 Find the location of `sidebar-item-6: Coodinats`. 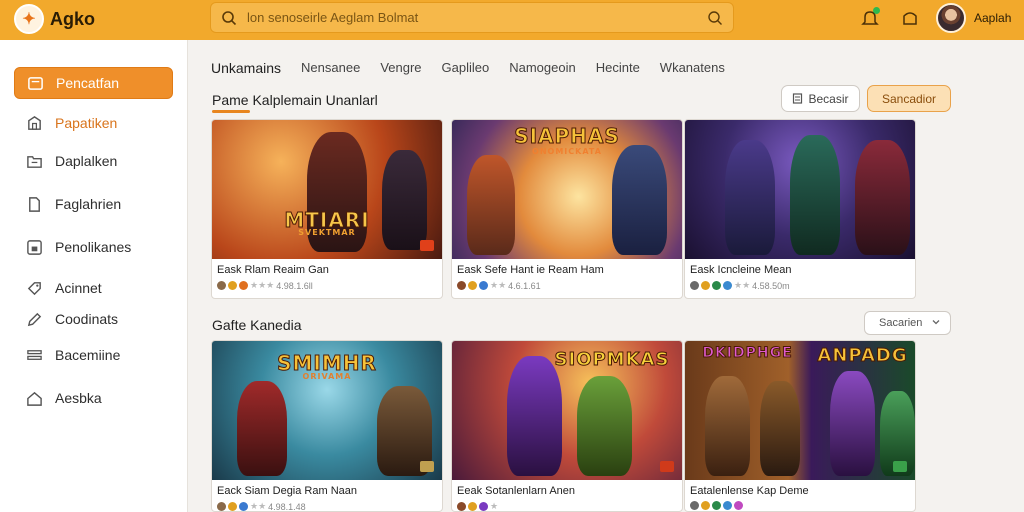

sidebar-item-6: Coodinats is located at coordinates (93, 319).